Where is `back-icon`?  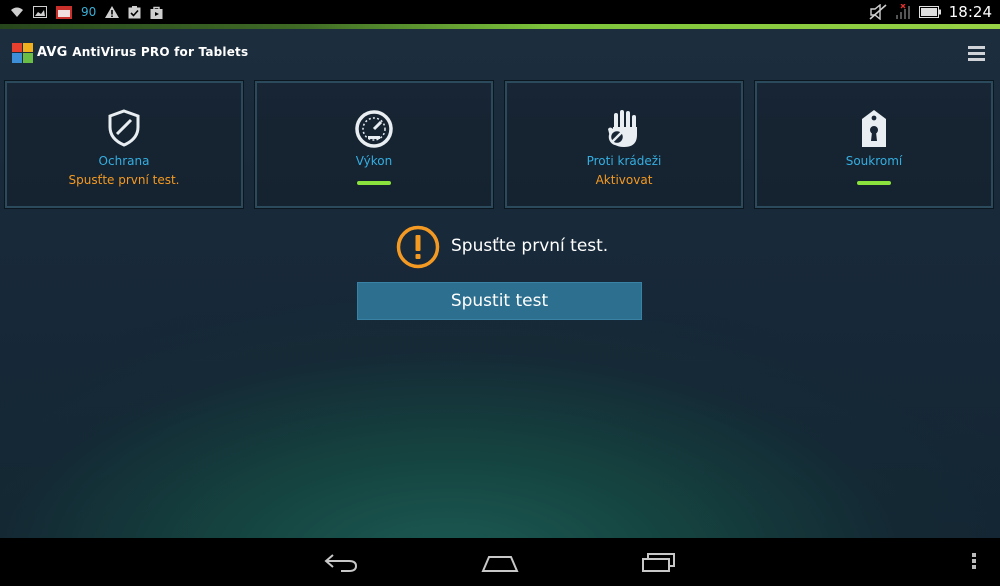 back-icon is located at coordinates (341, 562).